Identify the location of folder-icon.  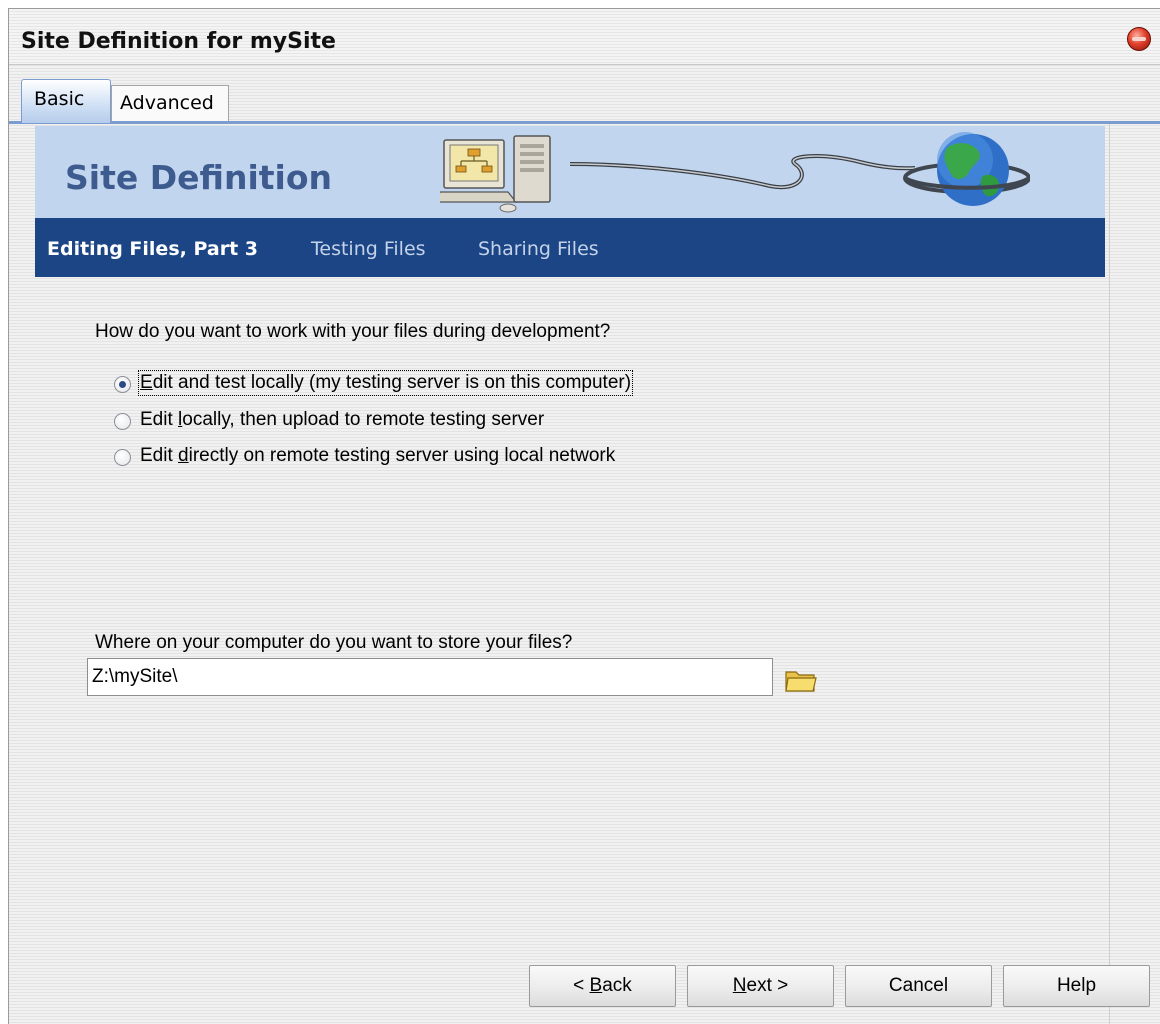
(801, 680).